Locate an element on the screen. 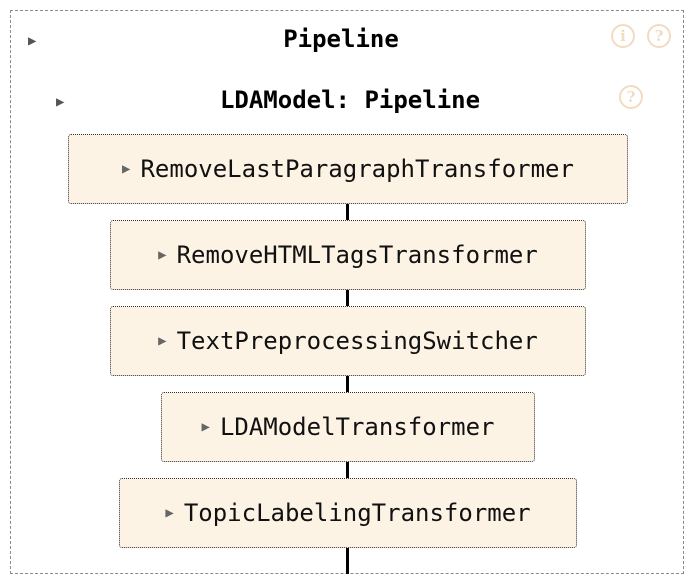 This screenshot has width=696, height=586. step-remove-html-tags: ▶ RemoveHTMLTagsTransformer is located at coordinates (348, 255).